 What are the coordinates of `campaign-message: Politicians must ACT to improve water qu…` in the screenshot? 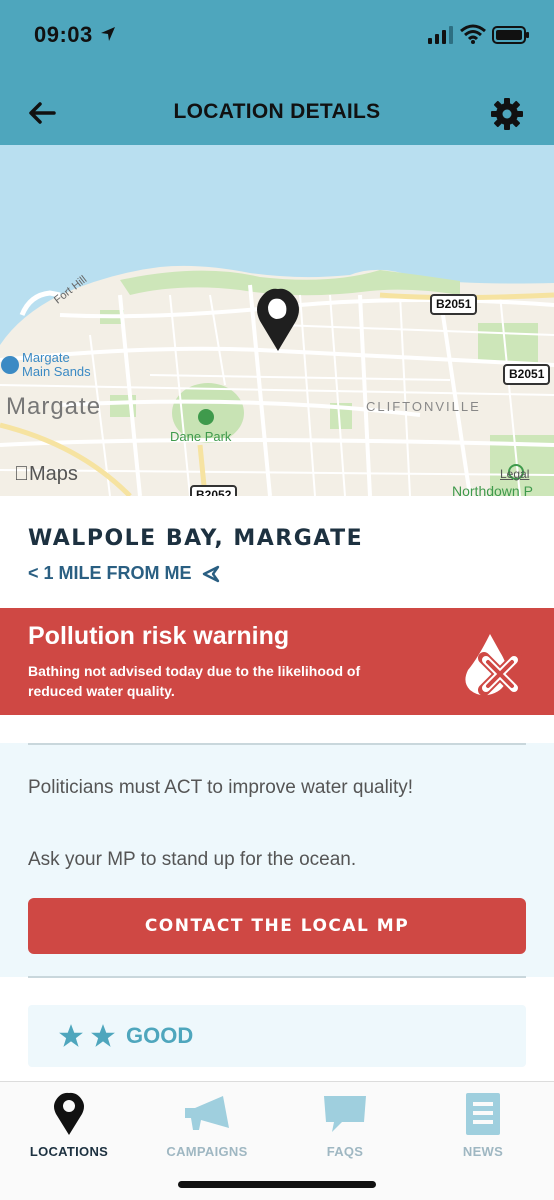 It's located at (221, 787).